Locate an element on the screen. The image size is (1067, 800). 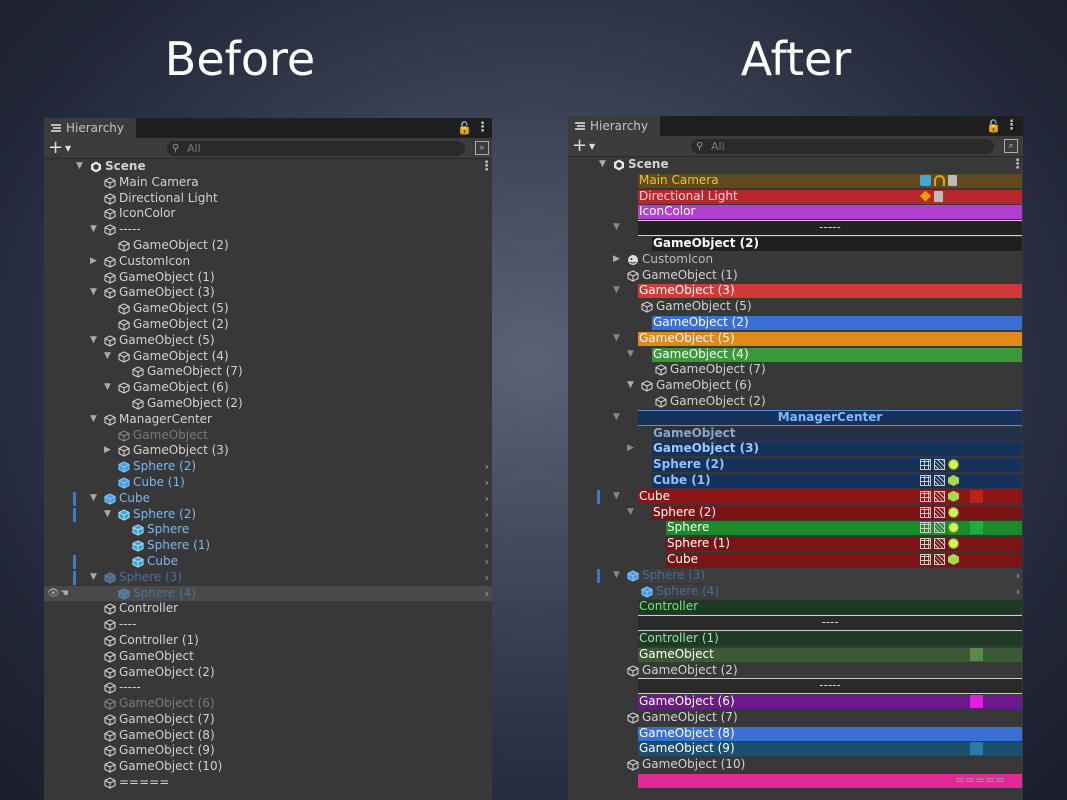
find-references-icon: ⌕ is located at coordinates (1011, 146).